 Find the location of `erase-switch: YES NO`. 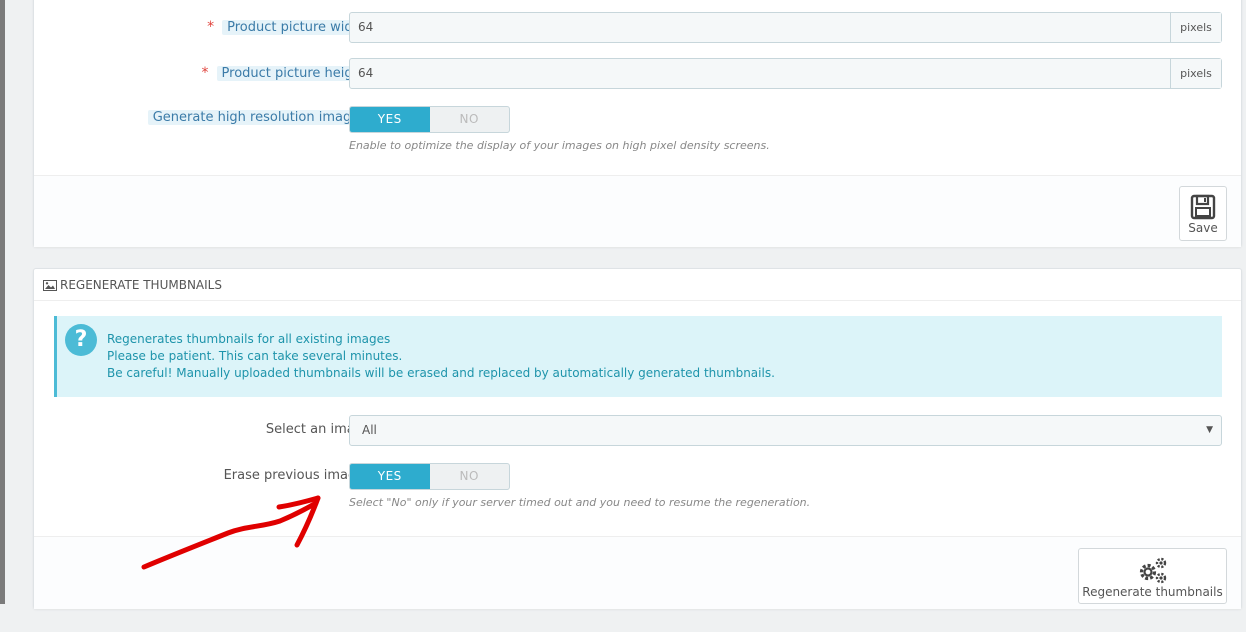

erase-switch: YES NO is located at coordinates (429, 476).